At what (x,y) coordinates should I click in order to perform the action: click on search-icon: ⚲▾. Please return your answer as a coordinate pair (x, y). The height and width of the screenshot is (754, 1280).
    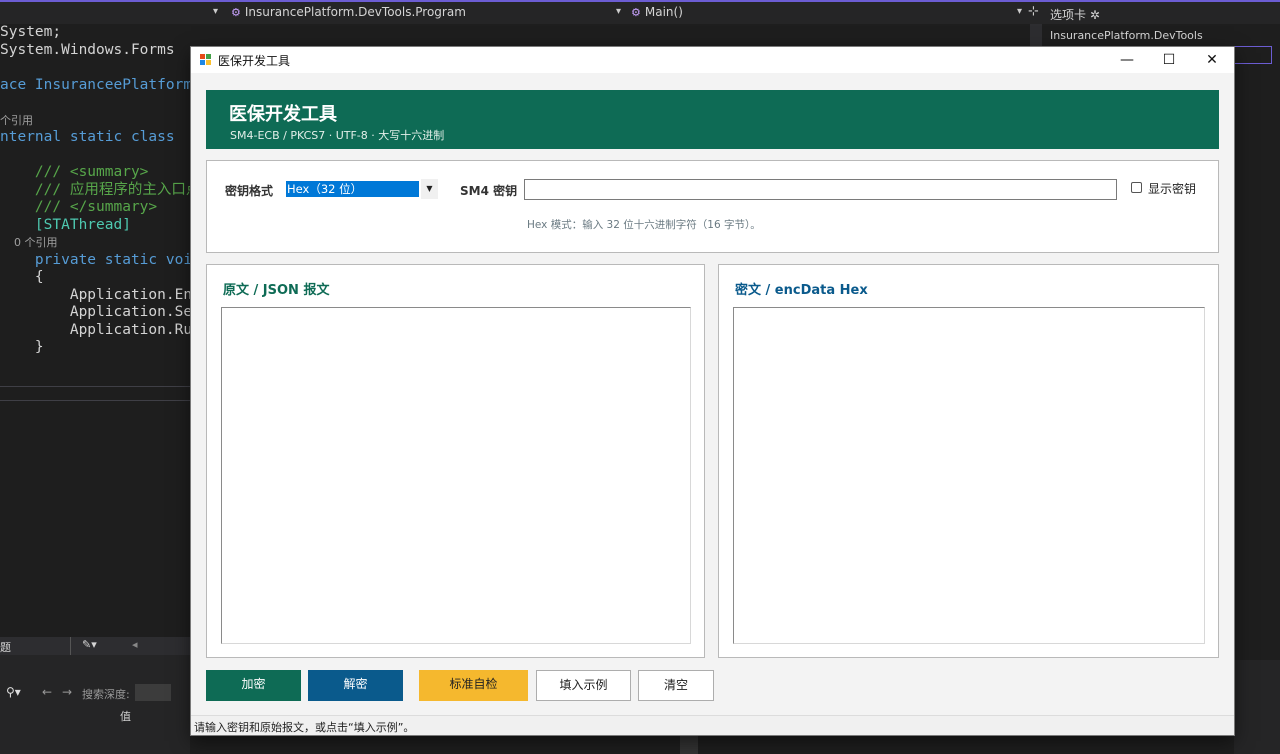
    Looking at the image, I should click on (13, 692).